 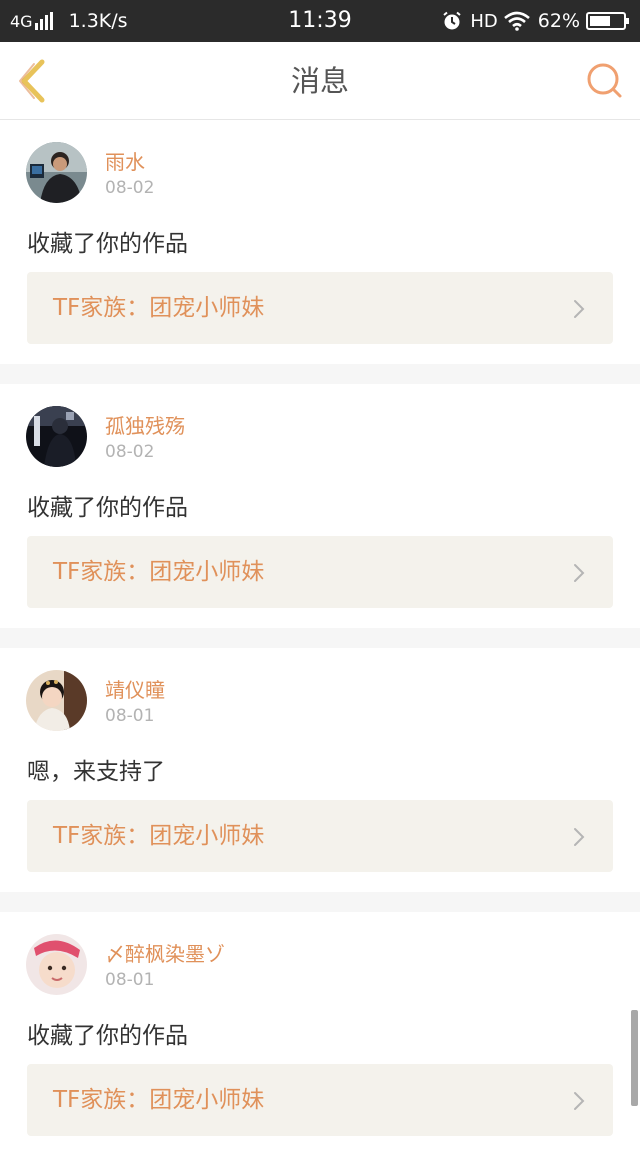 What do you see at coordinates (452, 20) in the screenshot?
I see `alarm-icon` at bounding box center [452, 20].